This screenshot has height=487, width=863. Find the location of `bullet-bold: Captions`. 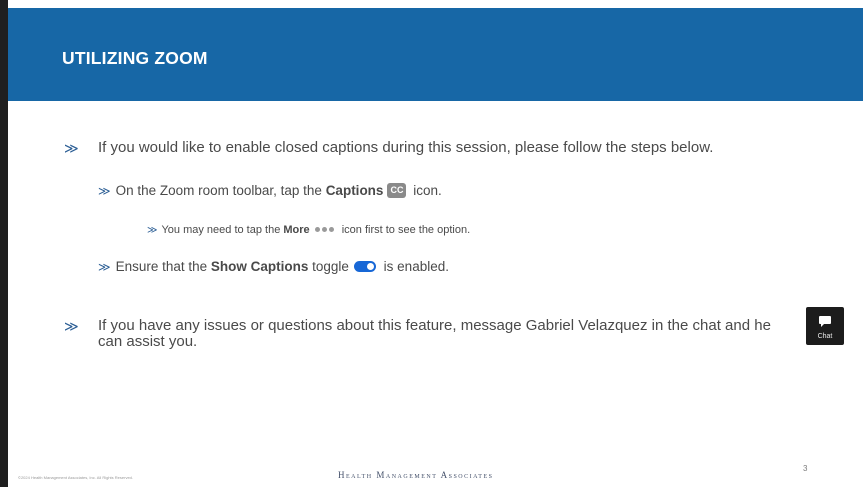

bullet-bold: Captions is located at coordinates (354, 190).